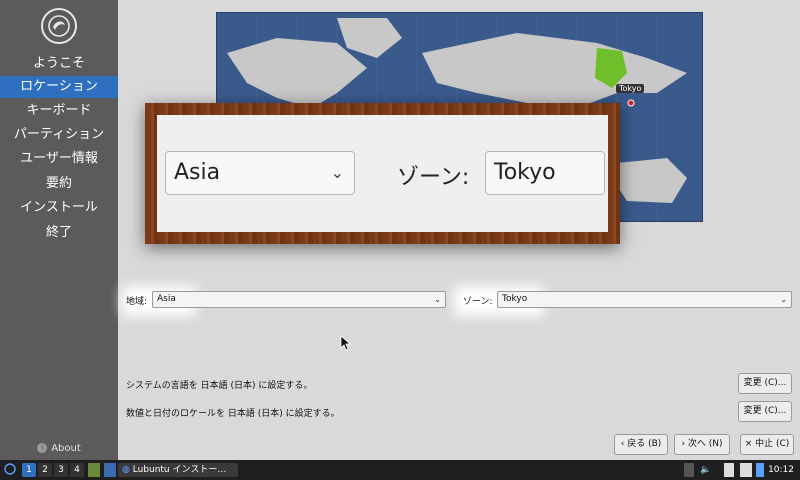 This screenshot has width=800, height=480. What do you see at coordinates (760, 470) in the screenshot?
I see `network-icon` at bounding box center [760, 470].